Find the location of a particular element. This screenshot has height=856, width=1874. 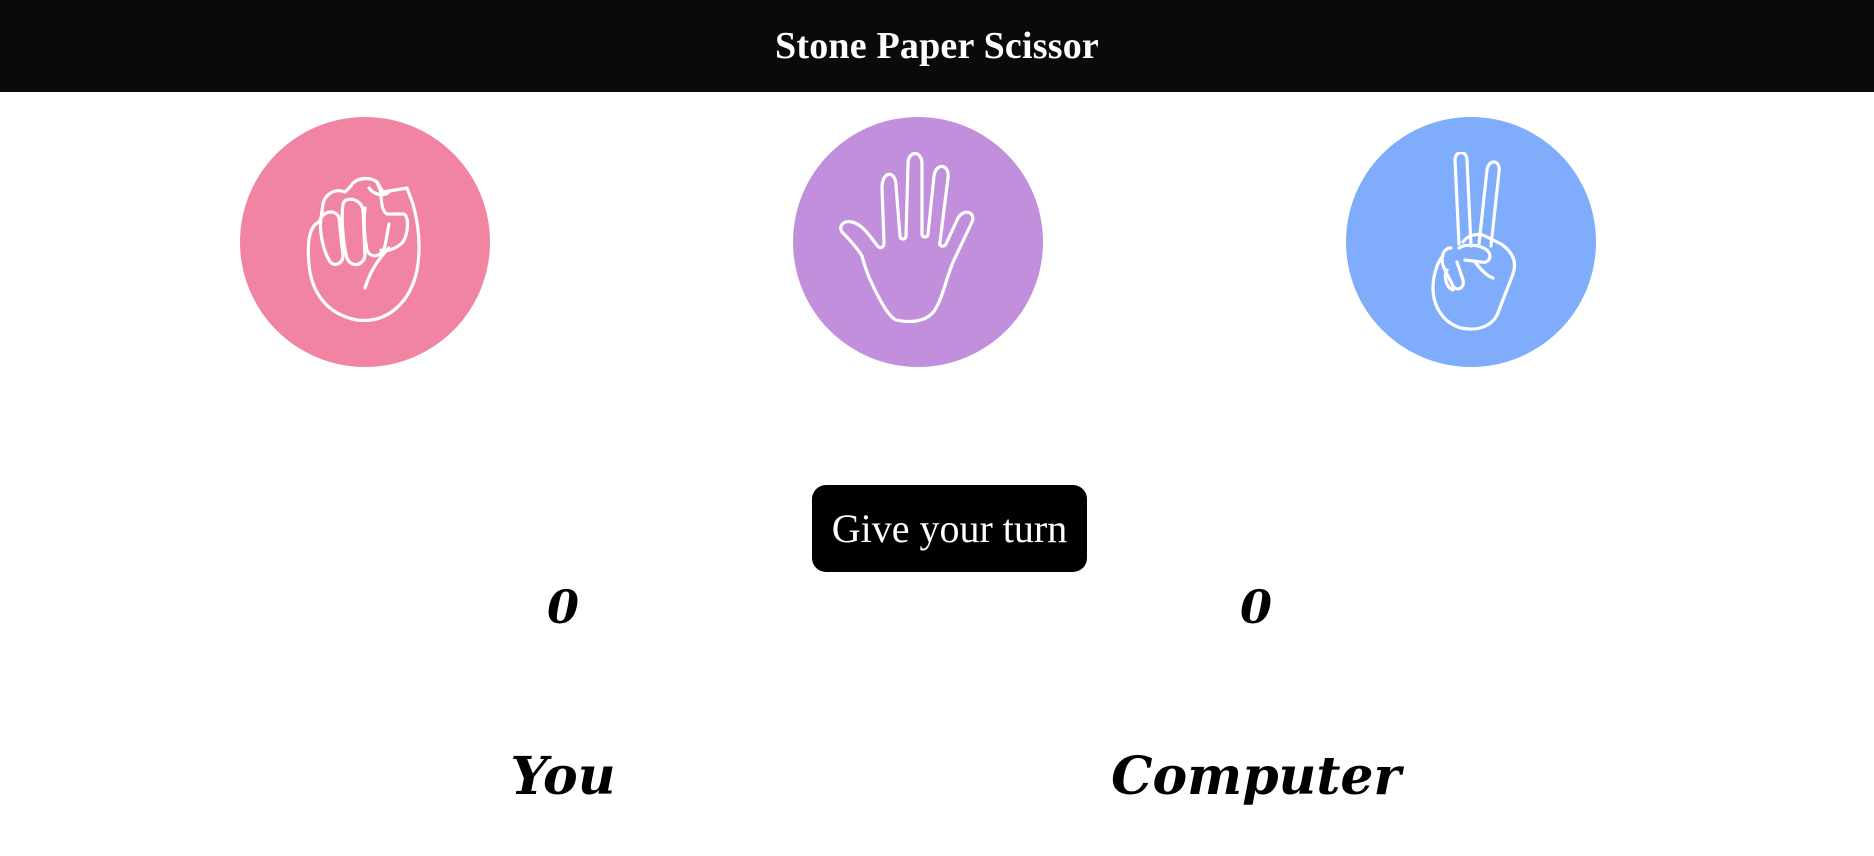

header-bar: Stone Paper Scissor is located at coordinates (937, 46).